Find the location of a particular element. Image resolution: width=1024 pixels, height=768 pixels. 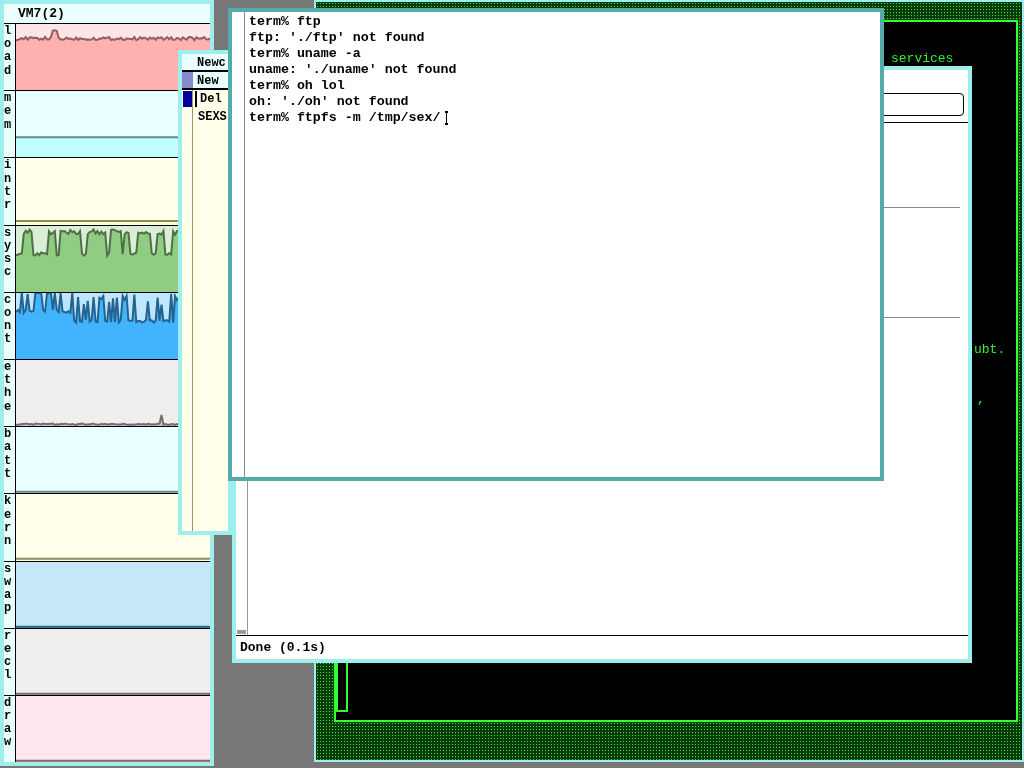

list-item: Del is located at coordinates (211, 99).